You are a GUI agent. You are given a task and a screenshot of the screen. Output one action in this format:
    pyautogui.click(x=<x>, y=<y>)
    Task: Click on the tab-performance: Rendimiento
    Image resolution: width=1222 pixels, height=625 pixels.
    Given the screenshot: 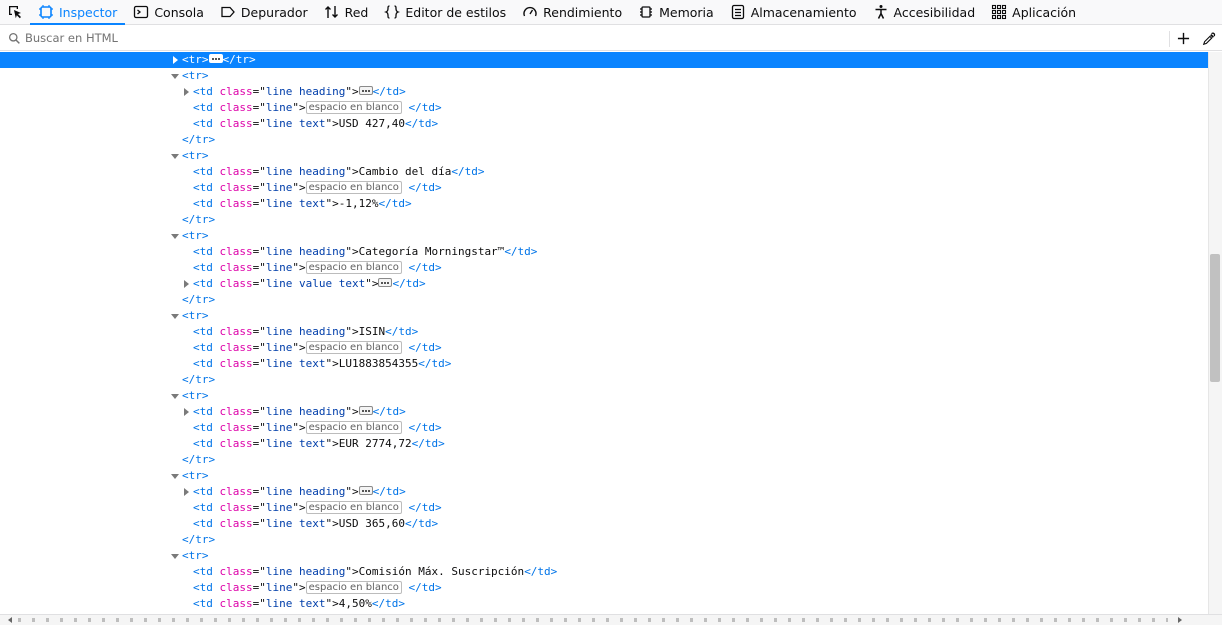 What is the action you would take?
    pyautogui.click(x=572, y=12)
    